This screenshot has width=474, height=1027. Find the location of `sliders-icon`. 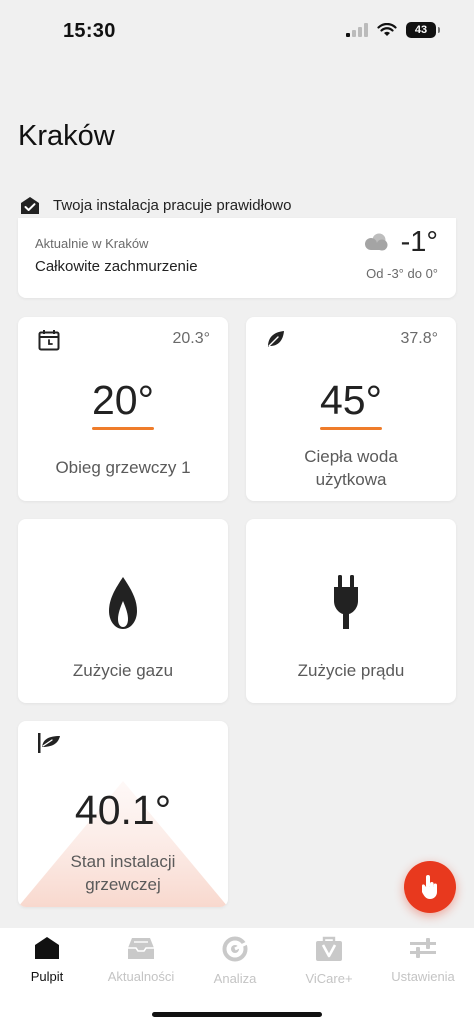

sliders-icon is located at coordinates (423, 948).